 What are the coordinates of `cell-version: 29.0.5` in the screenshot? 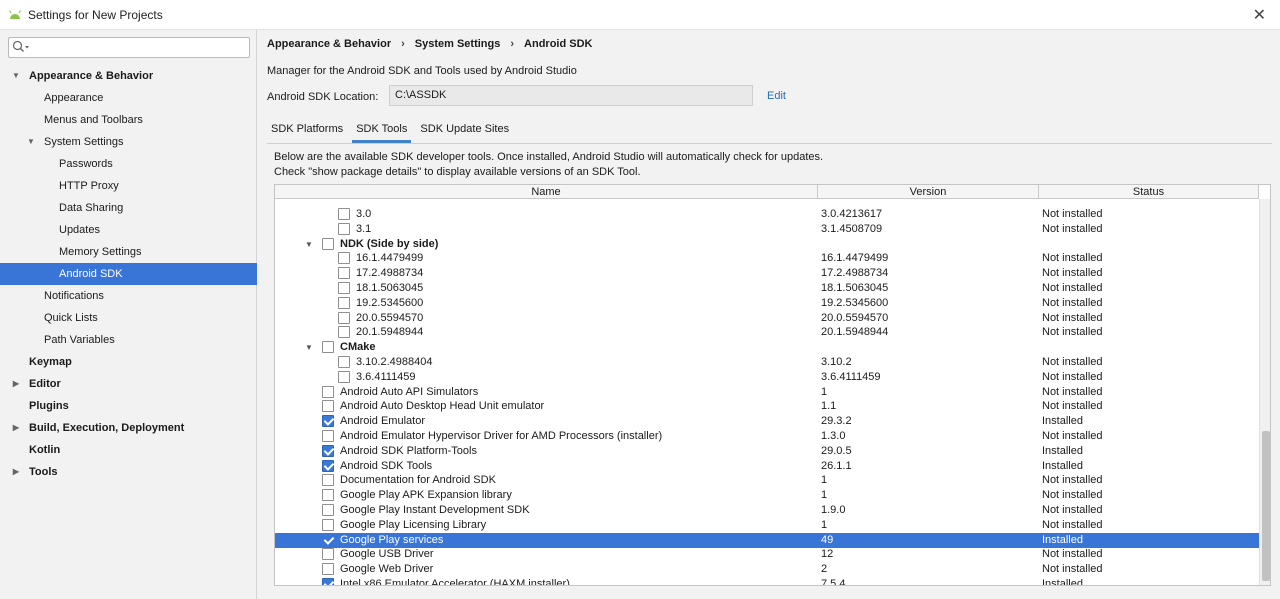 It's located at (836, 450).